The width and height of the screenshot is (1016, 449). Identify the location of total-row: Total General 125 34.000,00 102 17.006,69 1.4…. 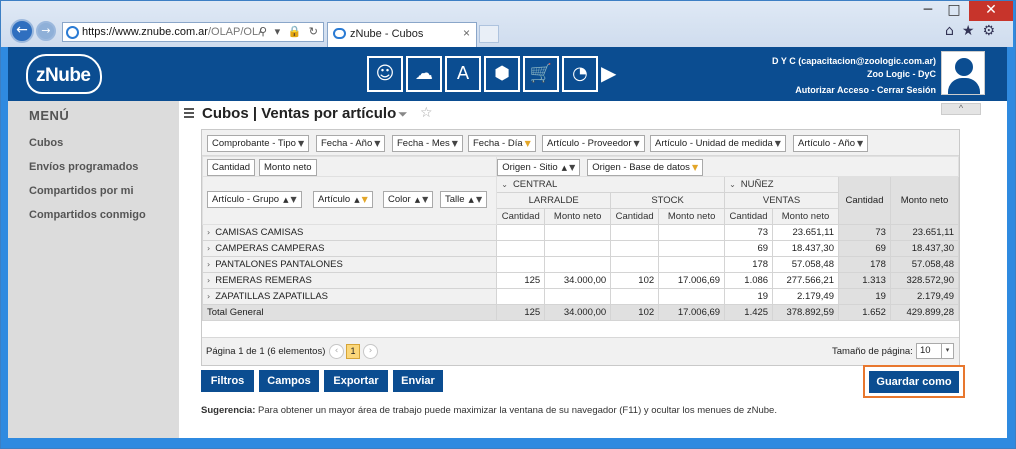
(580, 312).